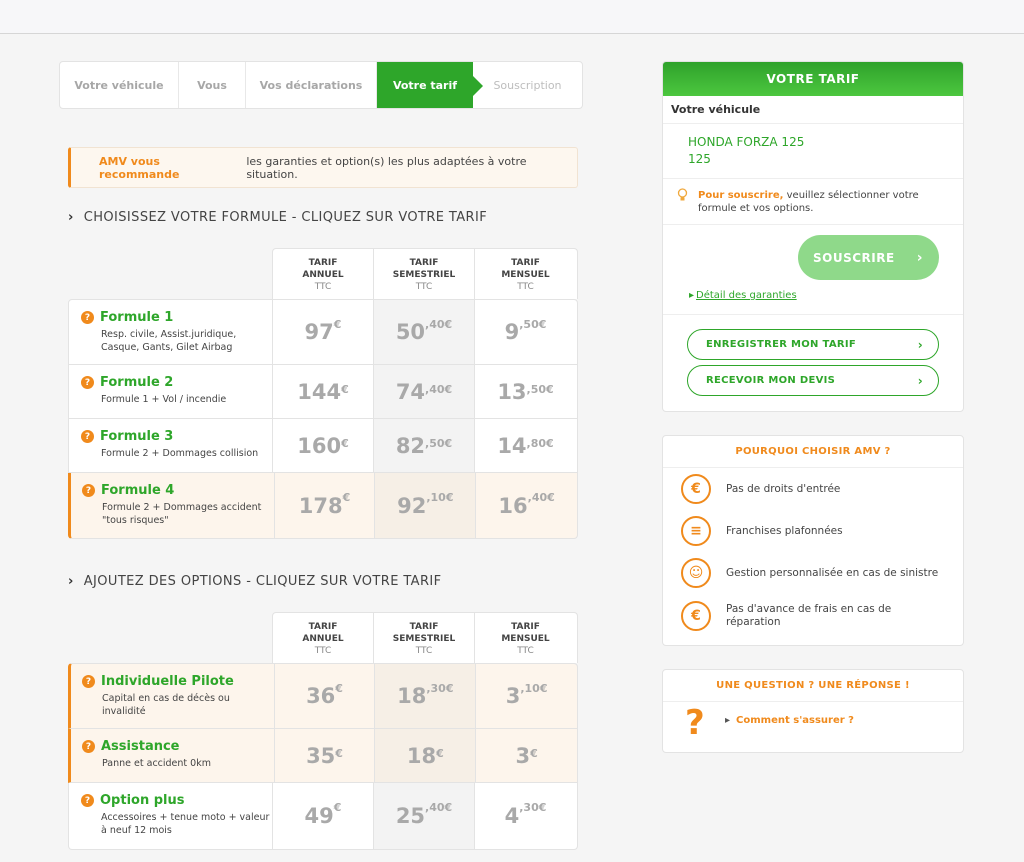  Describe the element at coordinates (311, 85) in the screenshot. I see `step-declarations: Vos déclarations` at that location.